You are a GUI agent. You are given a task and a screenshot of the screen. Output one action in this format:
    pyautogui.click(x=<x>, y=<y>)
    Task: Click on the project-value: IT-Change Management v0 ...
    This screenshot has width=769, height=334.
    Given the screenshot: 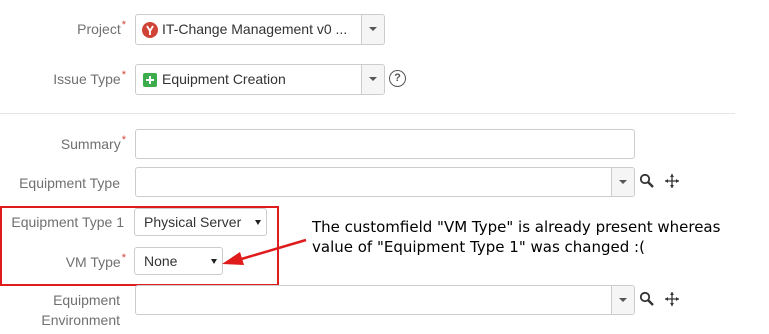 What is the action you would take?
    pyautogui.click(x=255, y=29)
    